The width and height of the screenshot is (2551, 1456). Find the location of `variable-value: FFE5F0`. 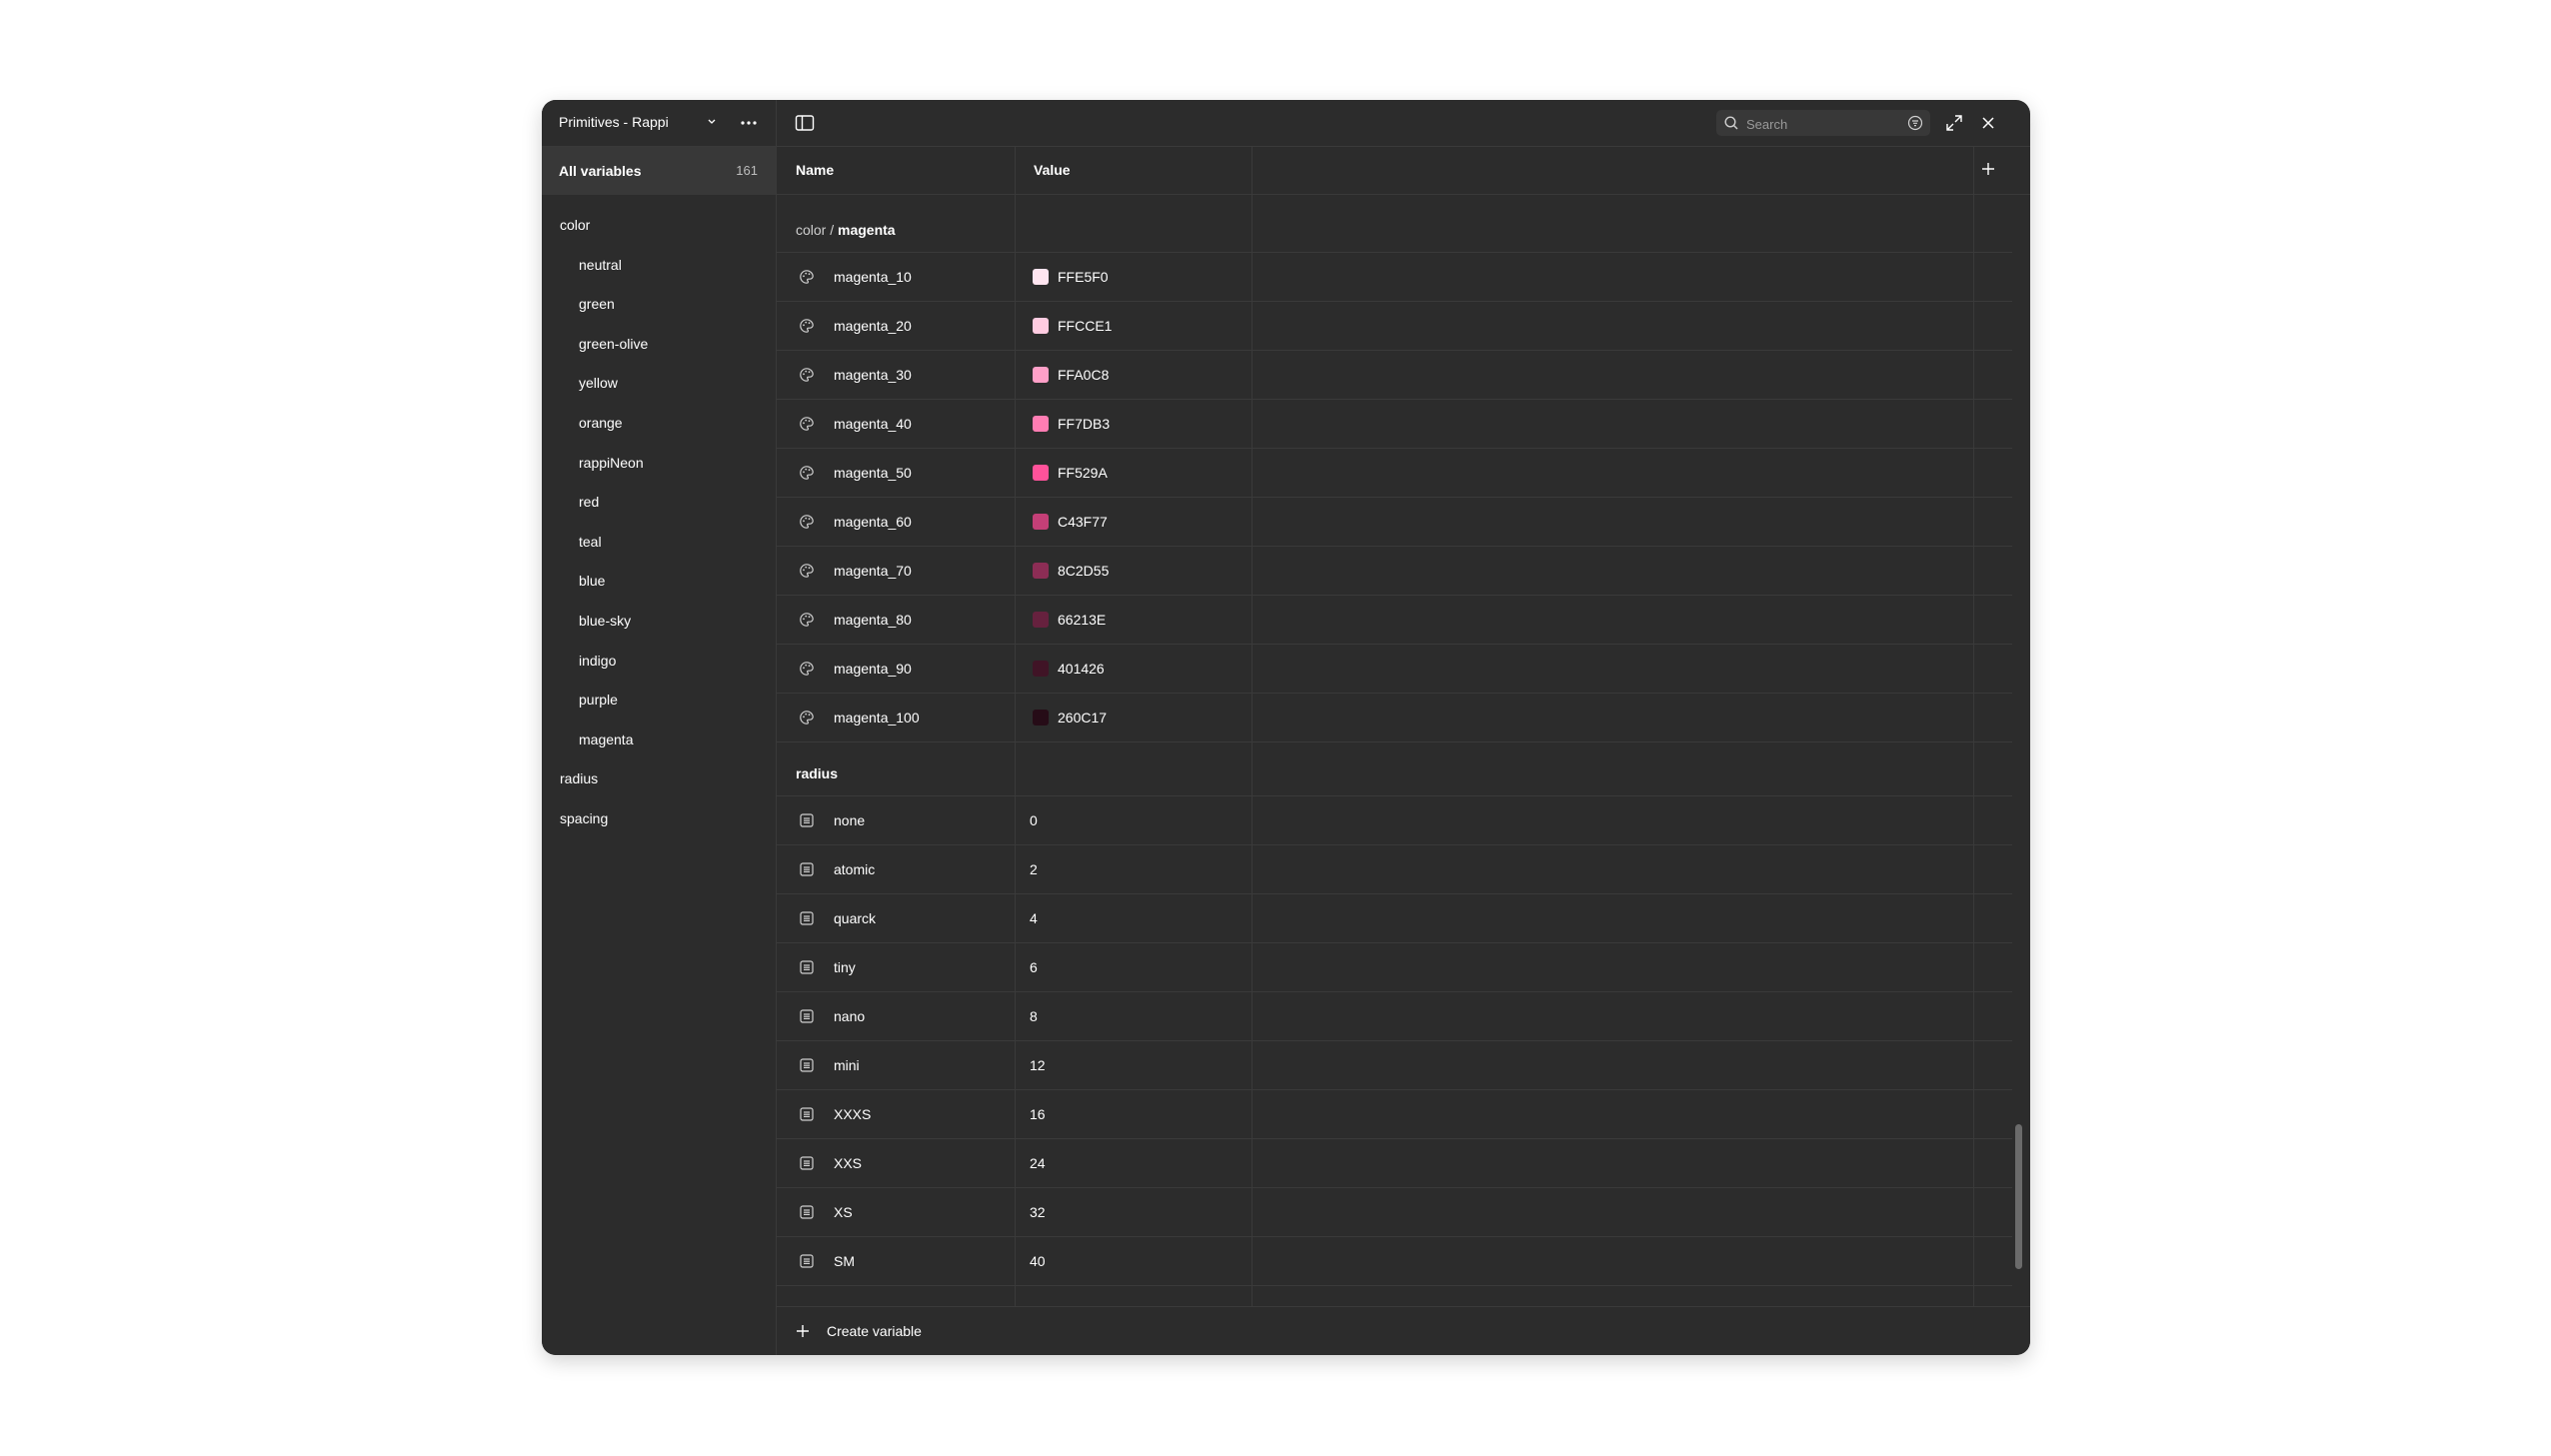

variable-value: FFE5F0 is located at coordinates (1084, 277).